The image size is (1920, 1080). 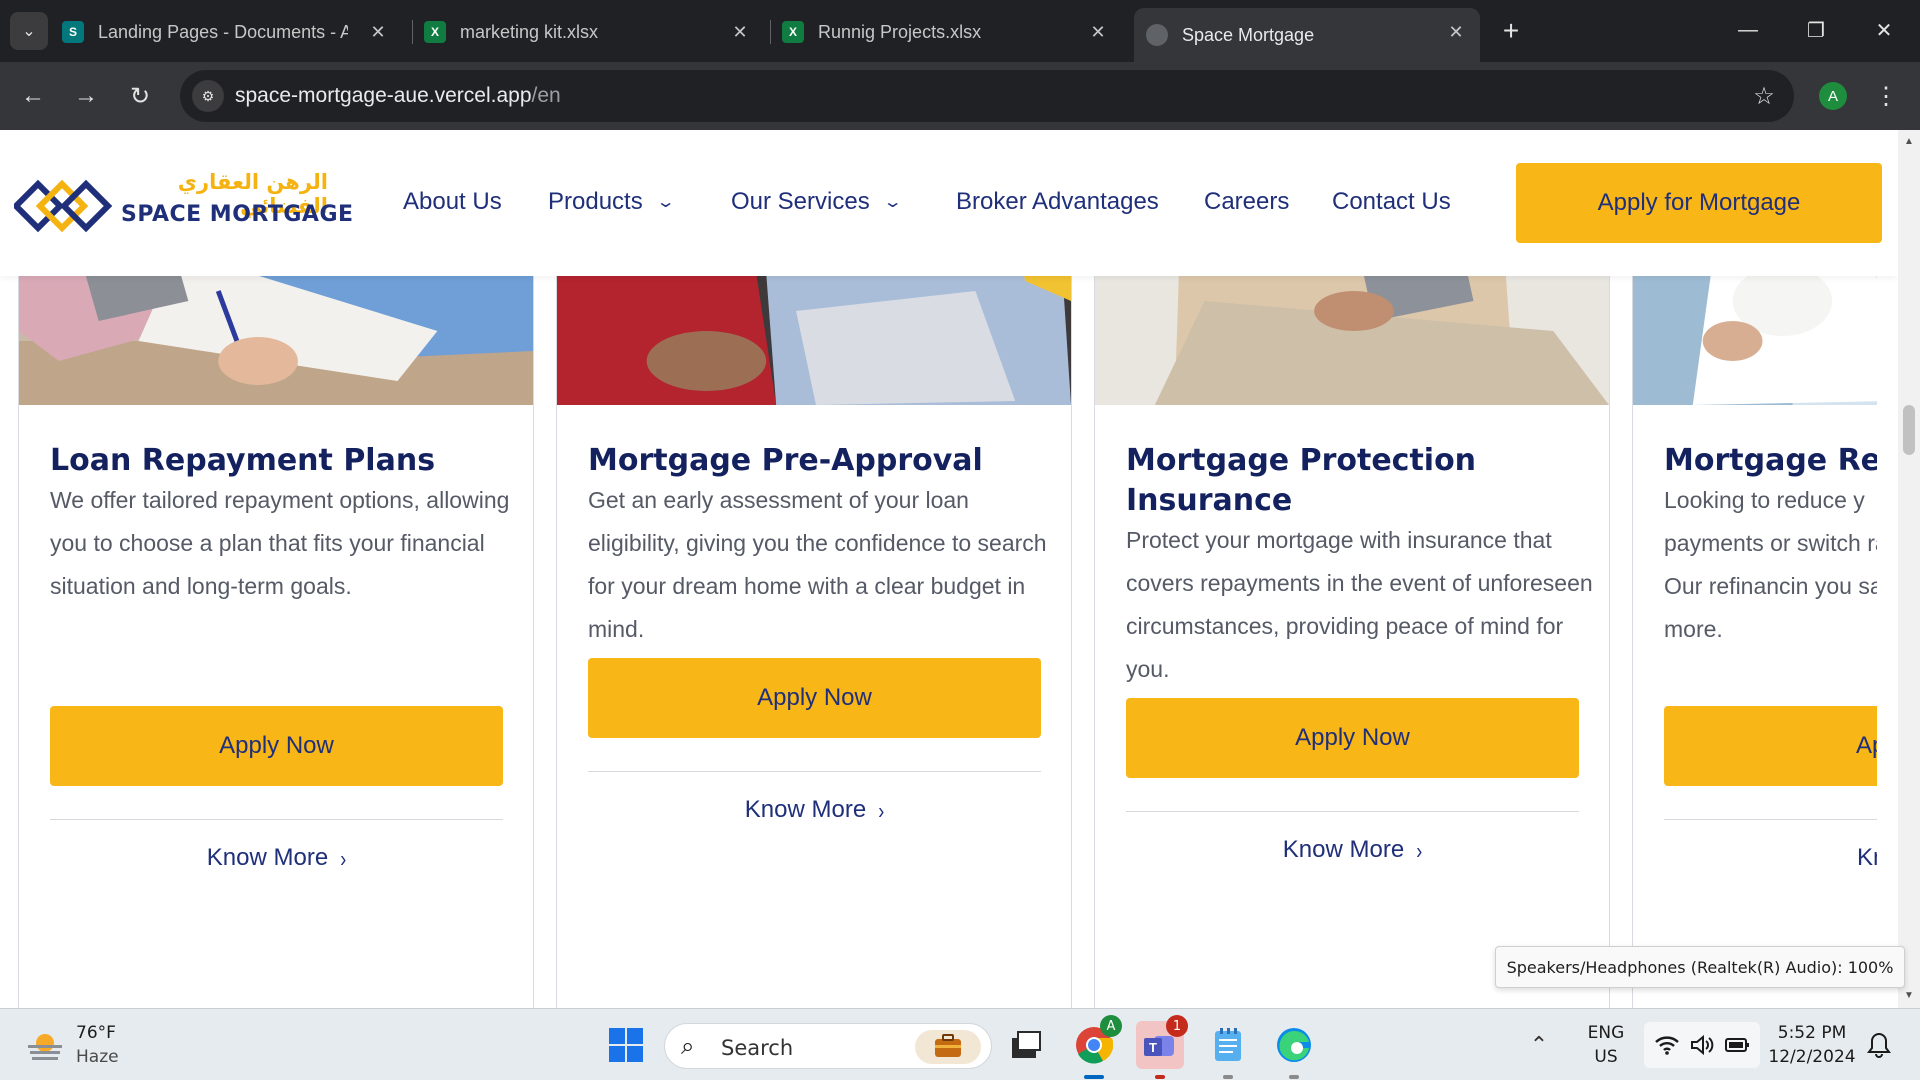 I want to click on browser-menu-icon: ⋮, so click(x=1886, y=96).